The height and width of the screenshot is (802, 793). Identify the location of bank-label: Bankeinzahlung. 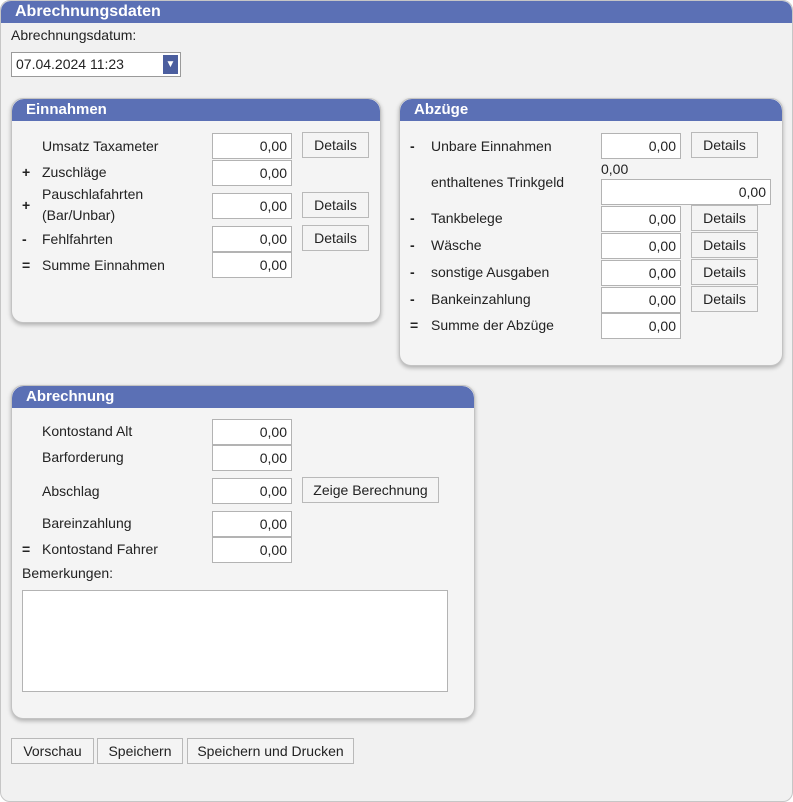
(481, 299).